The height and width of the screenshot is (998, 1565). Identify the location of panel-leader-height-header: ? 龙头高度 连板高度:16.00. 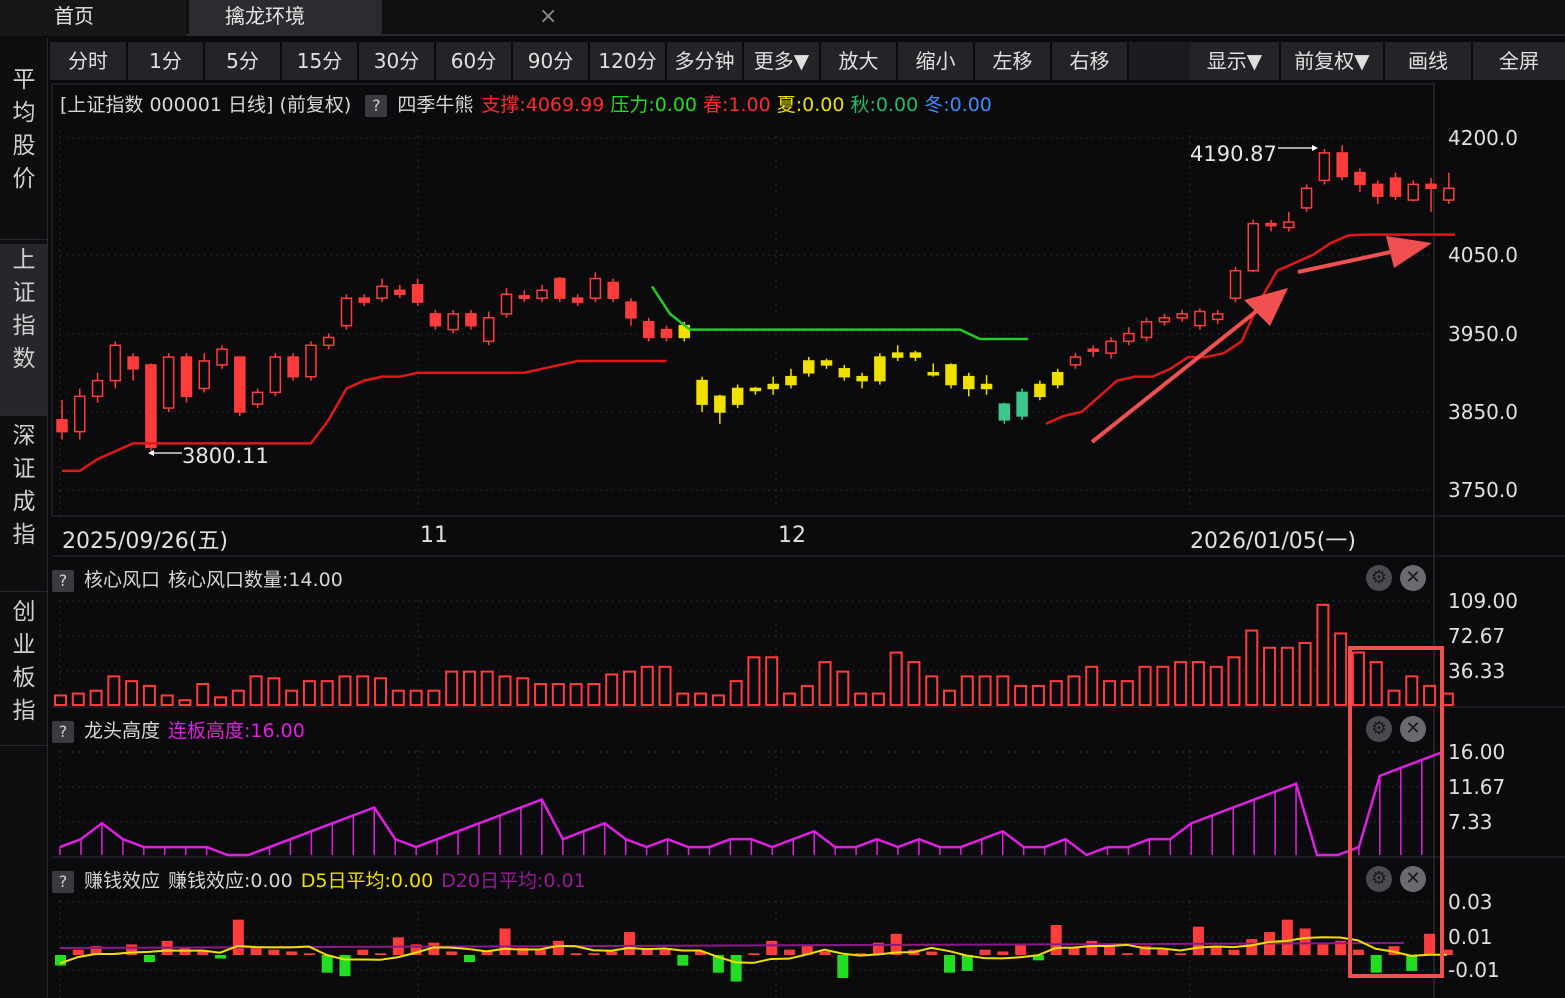
(178, 729).